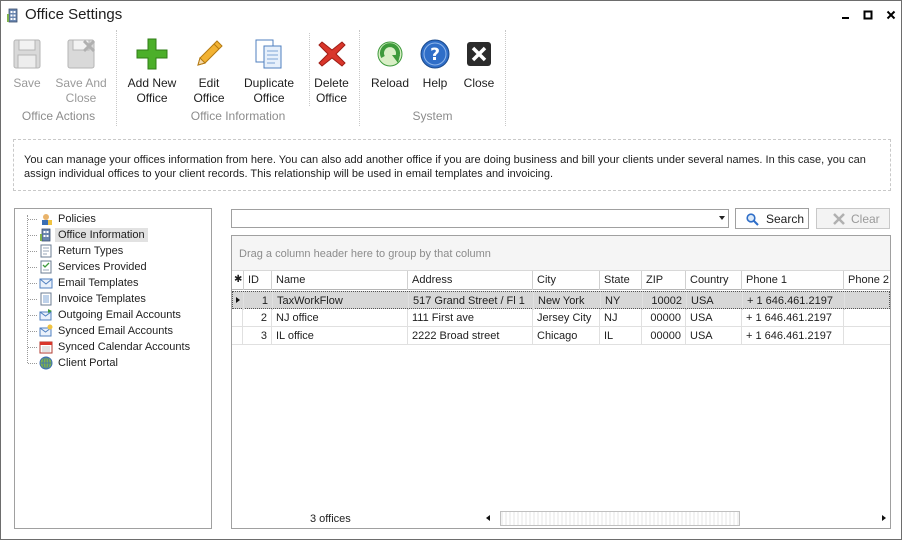 The width and height of the screenshot is (902, 540). Describe the element at coordinates (27, 62) in the screenshot. I see `save-button: Save` at that location.